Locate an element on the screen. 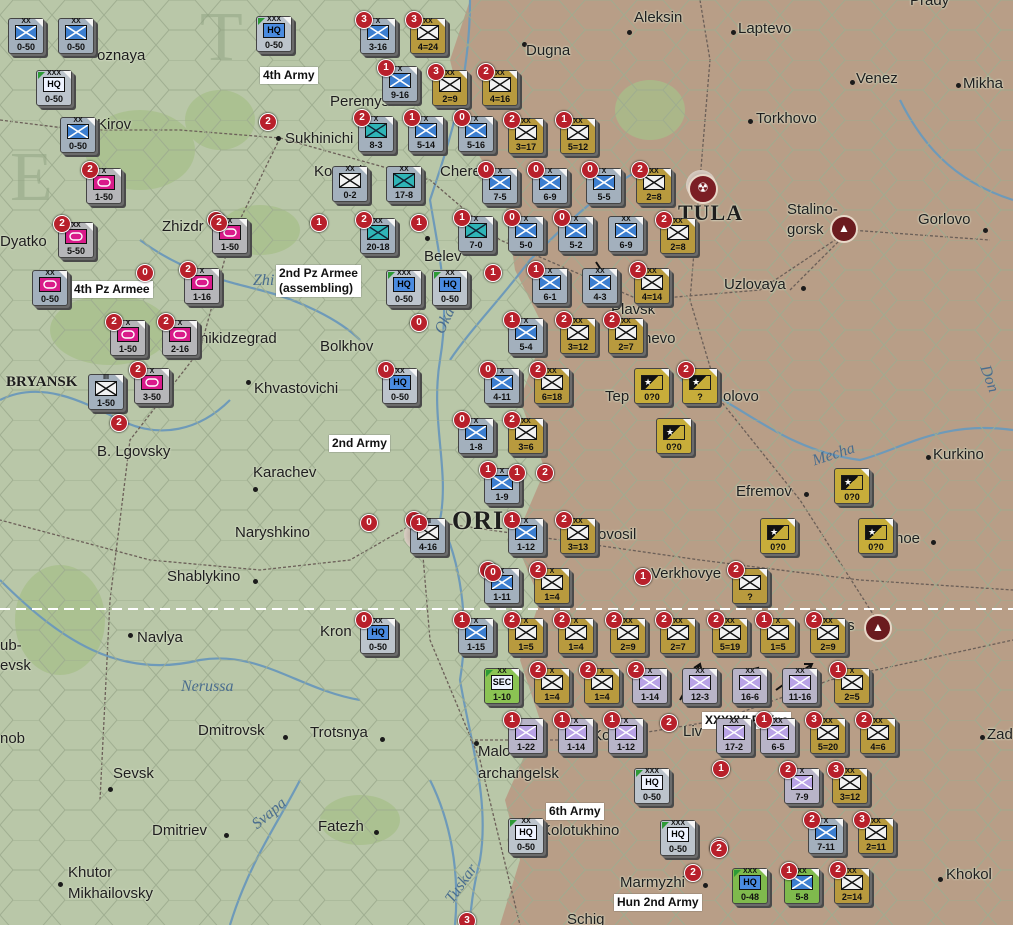  unit-counter: X 1-12 1 is located at coordinates (523, 532).